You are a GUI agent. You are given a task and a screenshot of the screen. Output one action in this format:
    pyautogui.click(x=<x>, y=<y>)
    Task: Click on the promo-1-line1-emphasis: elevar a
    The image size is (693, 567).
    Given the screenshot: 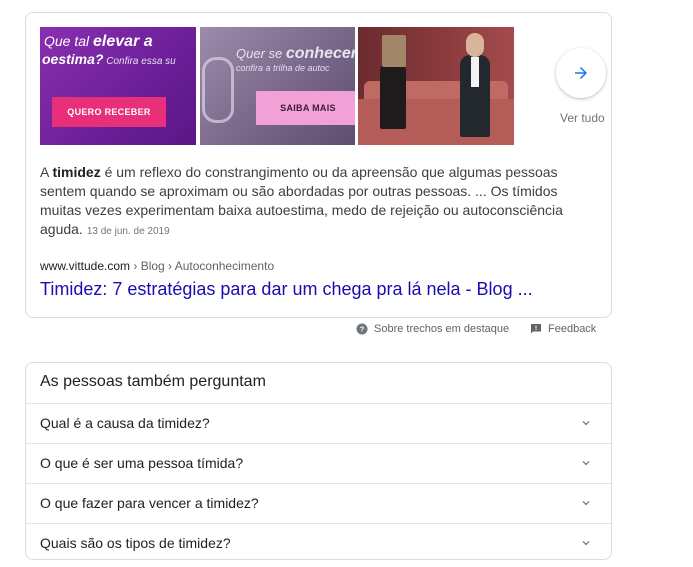 What is the action you would take?
    pyautogui.click(x=123, y=41)
    